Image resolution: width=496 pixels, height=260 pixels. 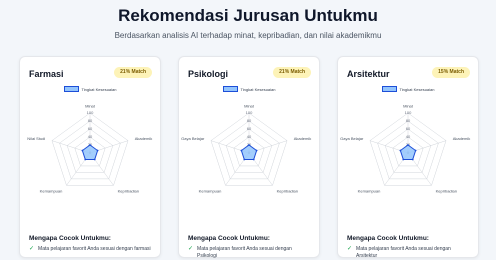 I want to click on card-title: Psikologi, so click(x=208, y=74).